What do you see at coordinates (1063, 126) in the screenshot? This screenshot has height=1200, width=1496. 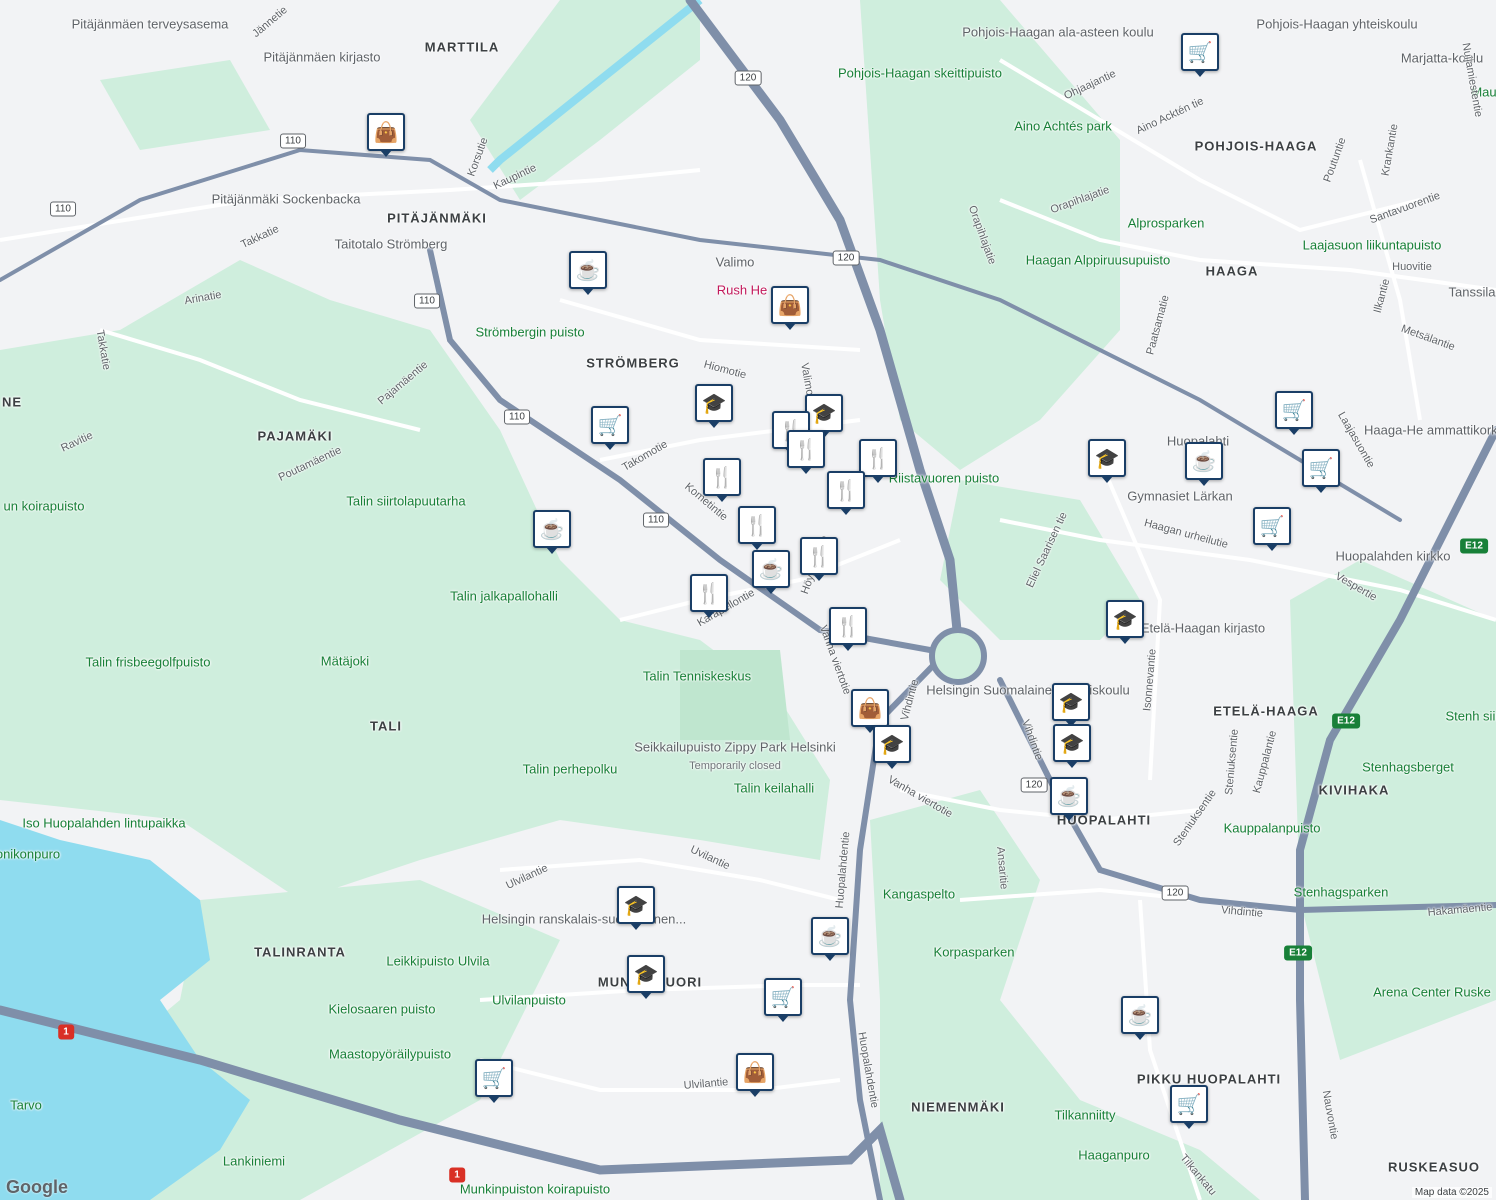 I see `poi-label: Aino Achtés park` at bounding box center [1063, 126].